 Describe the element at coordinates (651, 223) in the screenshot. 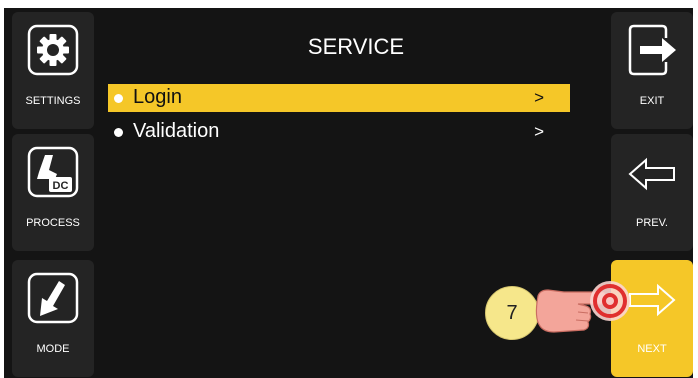

I see `prev-label: PREV.` at that location.